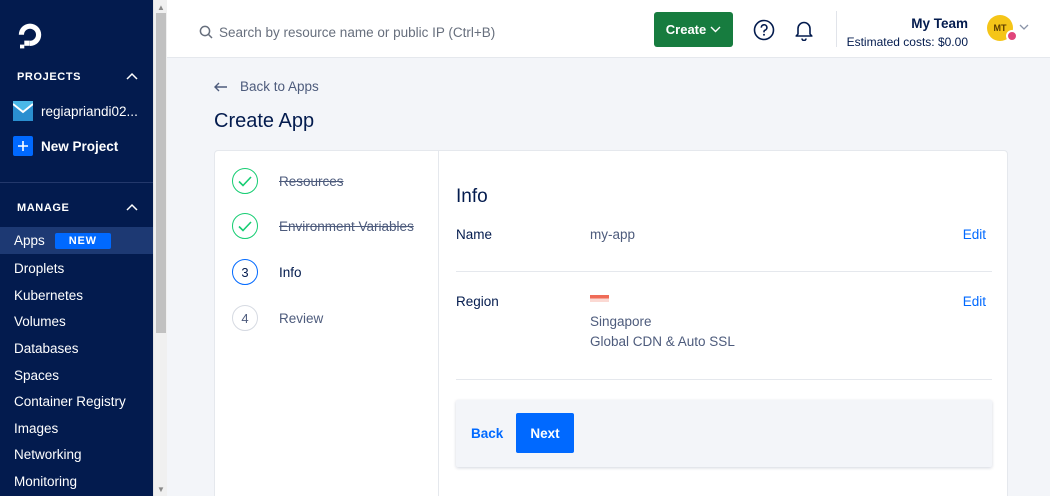 Image resolution: width=1050 pixels, height=496 pixels. Describe the element at coordinates (245, 272) in the screenshot. I see `step-number: 3` at that location.